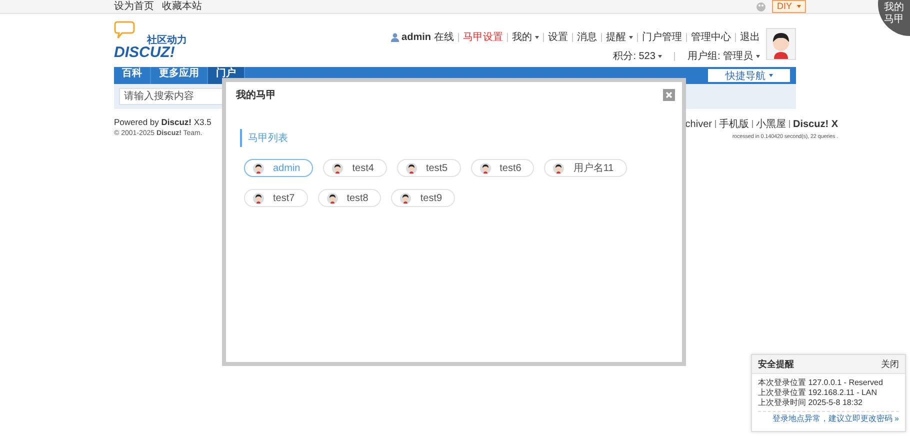  What do you see at coordinates (811, 403) in the screenshot?
I see `login-info-text: 上次登录时间 2025-5-8 18:32` at bounding box center [811, 403].